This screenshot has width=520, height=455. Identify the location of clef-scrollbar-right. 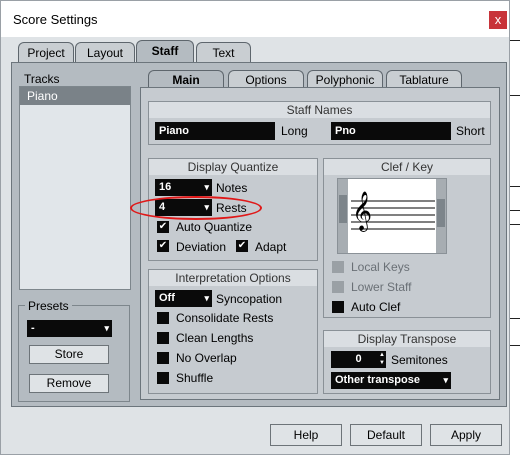
(441, 216).